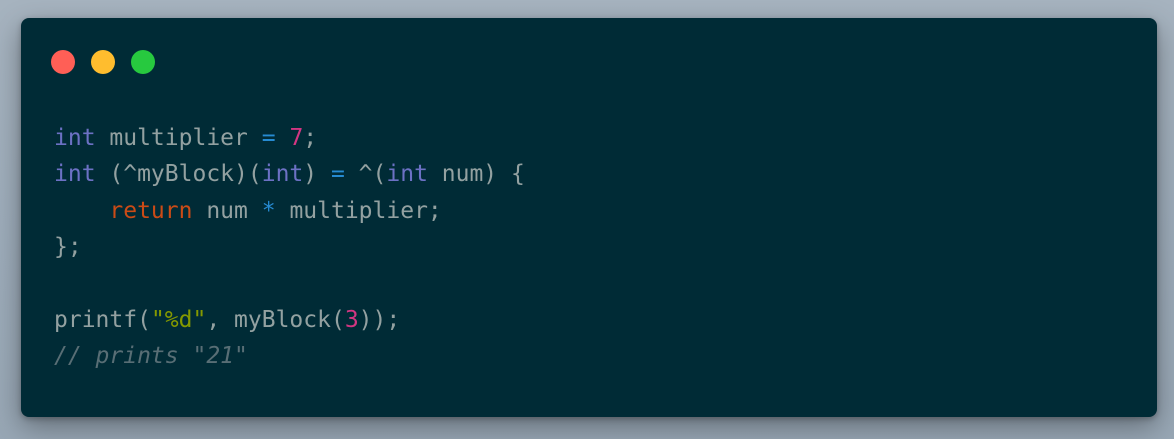  I want to click on code-line: printf("%d", myBlock(3));, so click(289, 320).